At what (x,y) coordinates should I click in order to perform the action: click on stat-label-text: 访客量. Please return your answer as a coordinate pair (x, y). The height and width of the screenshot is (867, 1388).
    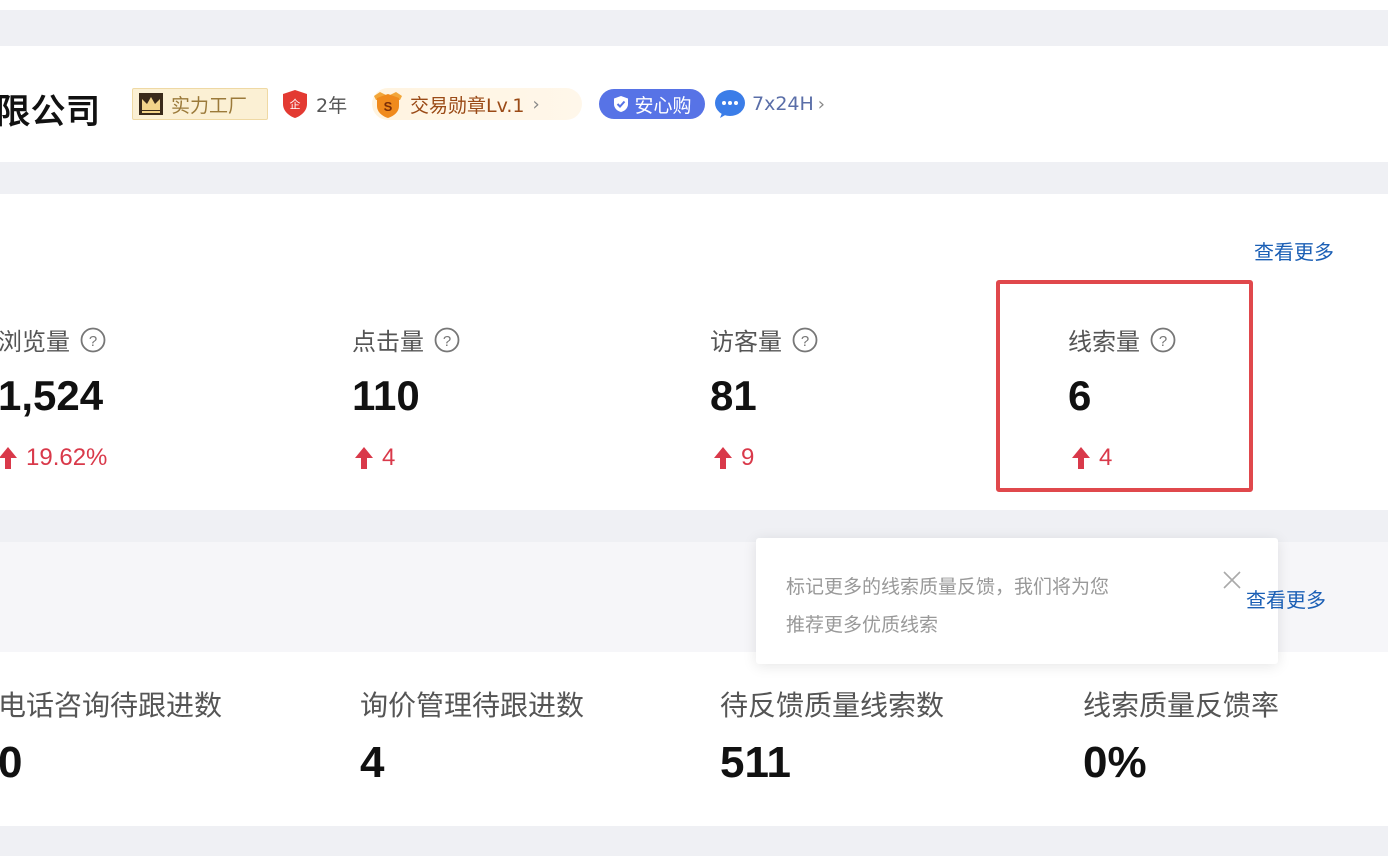
    Looking at the image, I should click on (746, 342).